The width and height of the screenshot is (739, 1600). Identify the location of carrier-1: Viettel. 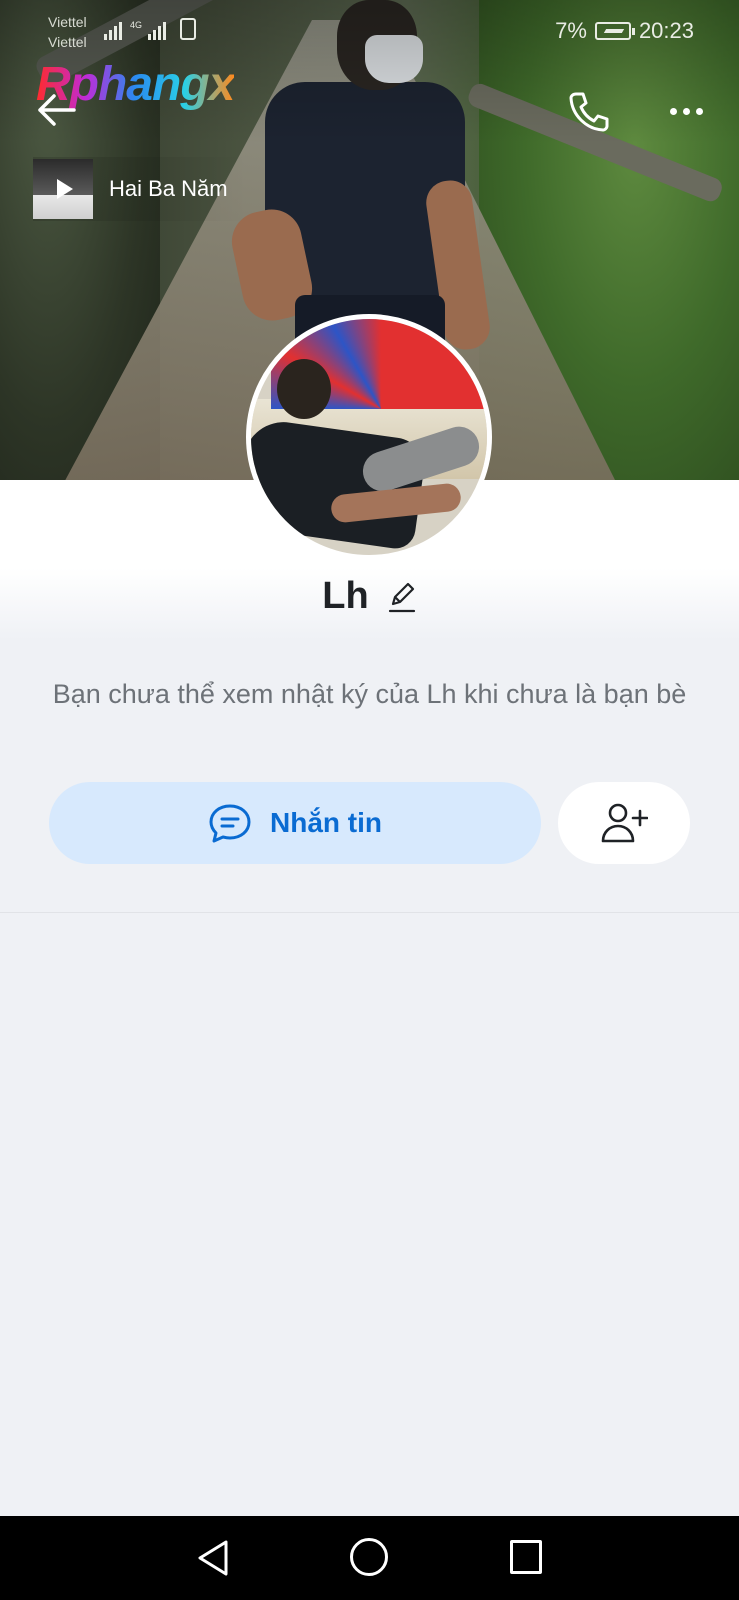
(67, 22).